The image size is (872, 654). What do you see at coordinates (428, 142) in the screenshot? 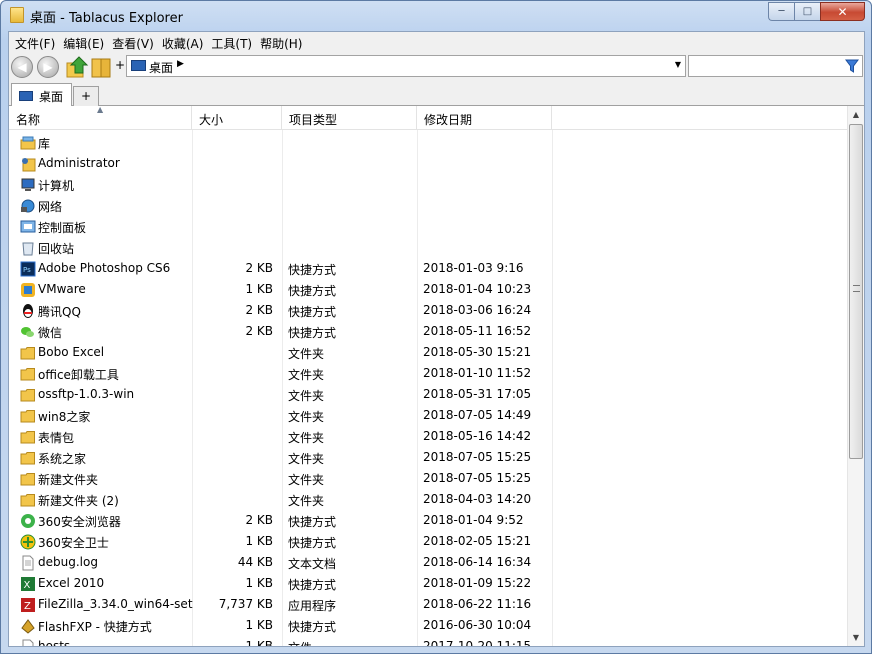
I see `file-row: 库` at bounding box center [428, 142].